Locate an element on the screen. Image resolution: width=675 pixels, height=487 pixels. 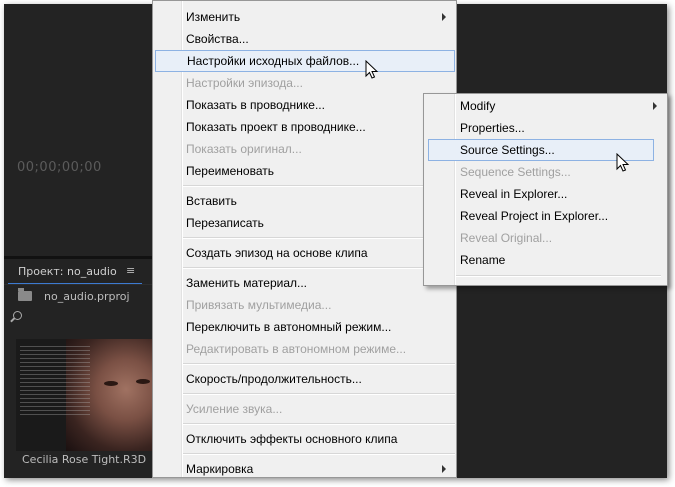
menu-item-label-ru: Маркировка is located at coordinates (304, 469).